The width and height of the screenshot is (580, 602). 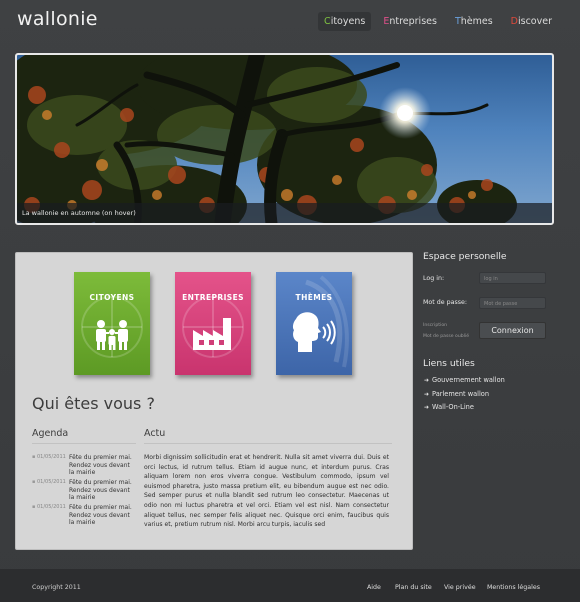 I want to click on speaking-head-icon, so click(x=314, y=332).